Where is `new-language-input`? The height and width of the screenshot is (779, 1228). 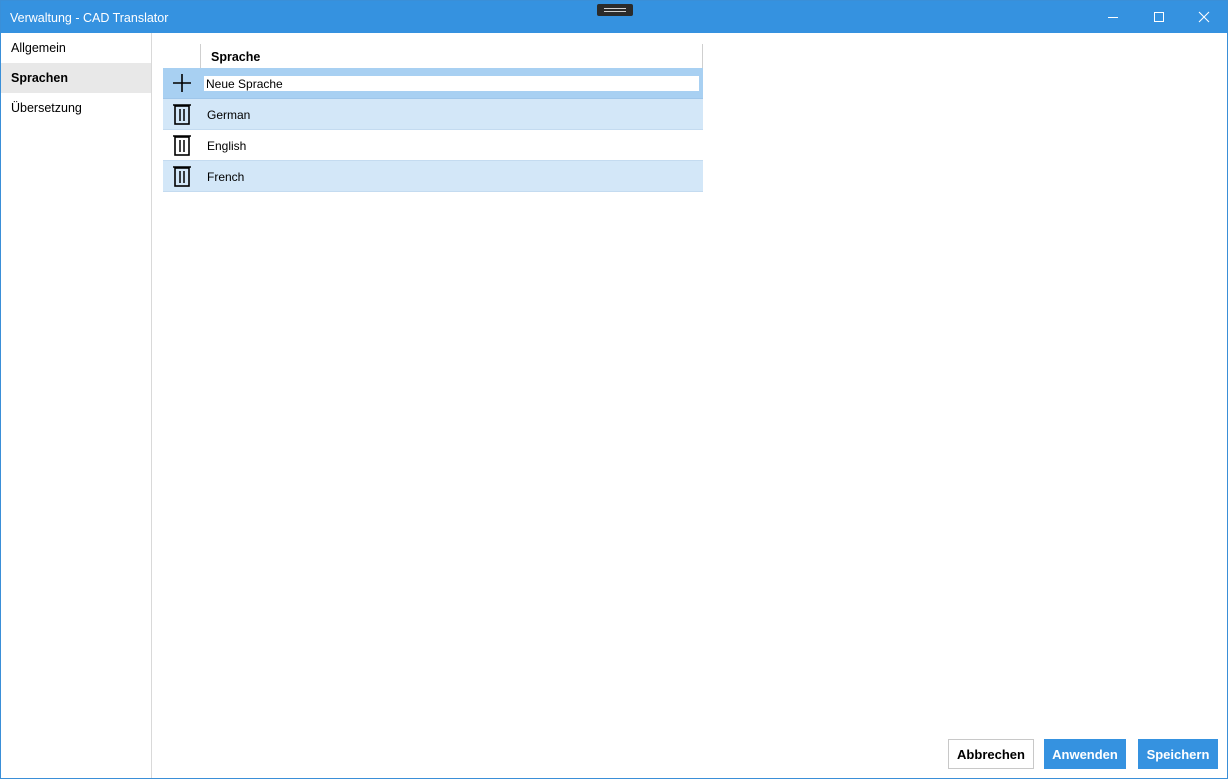
new-language-input is located at coordinates (451, 83).